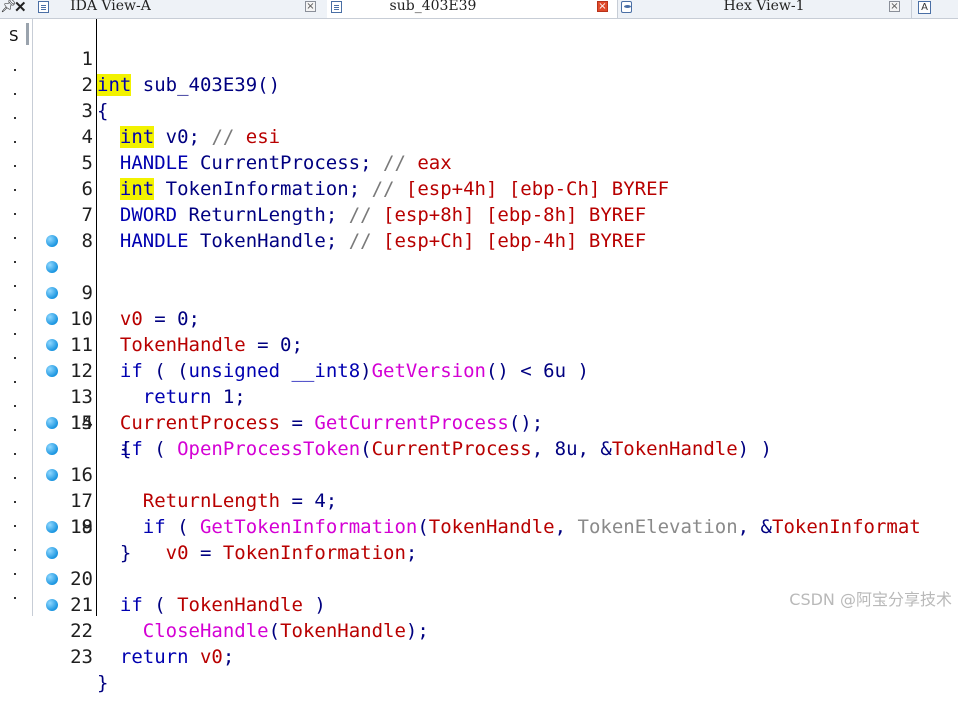  Describe the element at coordinates (177, 657) in the screenshot. I see `code-text: return v0;` at that location.